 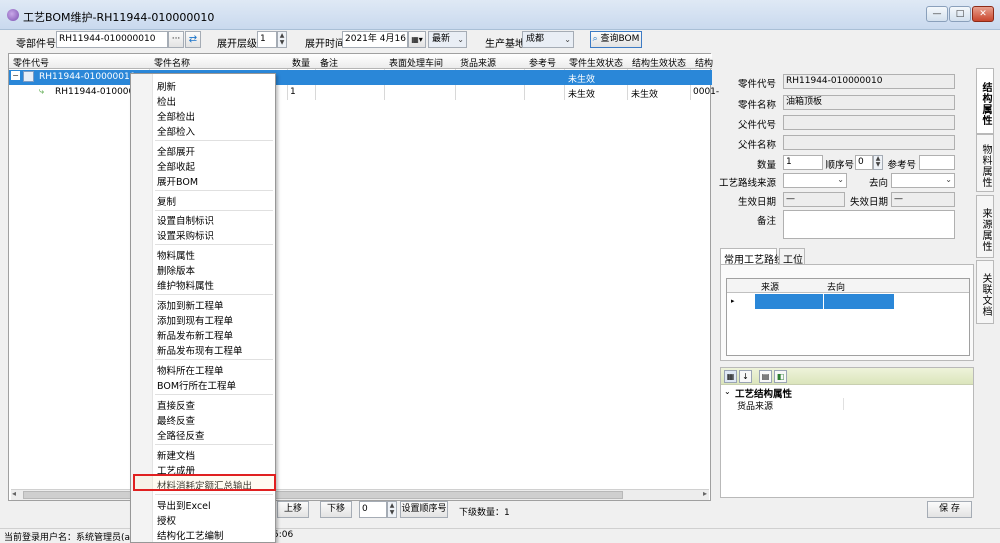 I want to click on menu-item-expand-bom: 展开BOM, so click(x=177, y=181).